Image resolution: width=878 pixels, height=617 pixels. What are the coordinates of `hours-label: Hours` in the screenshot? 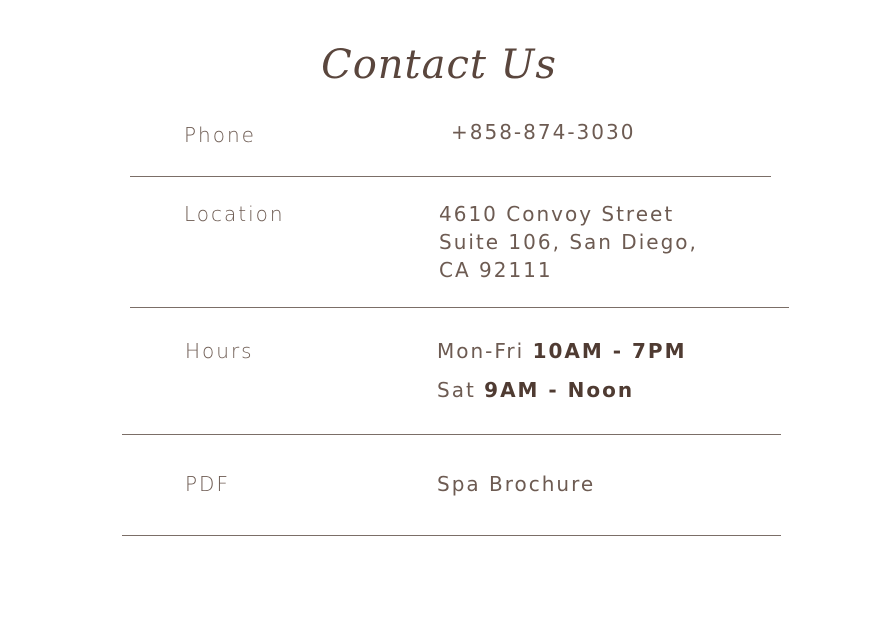 It's located at (219, 351).